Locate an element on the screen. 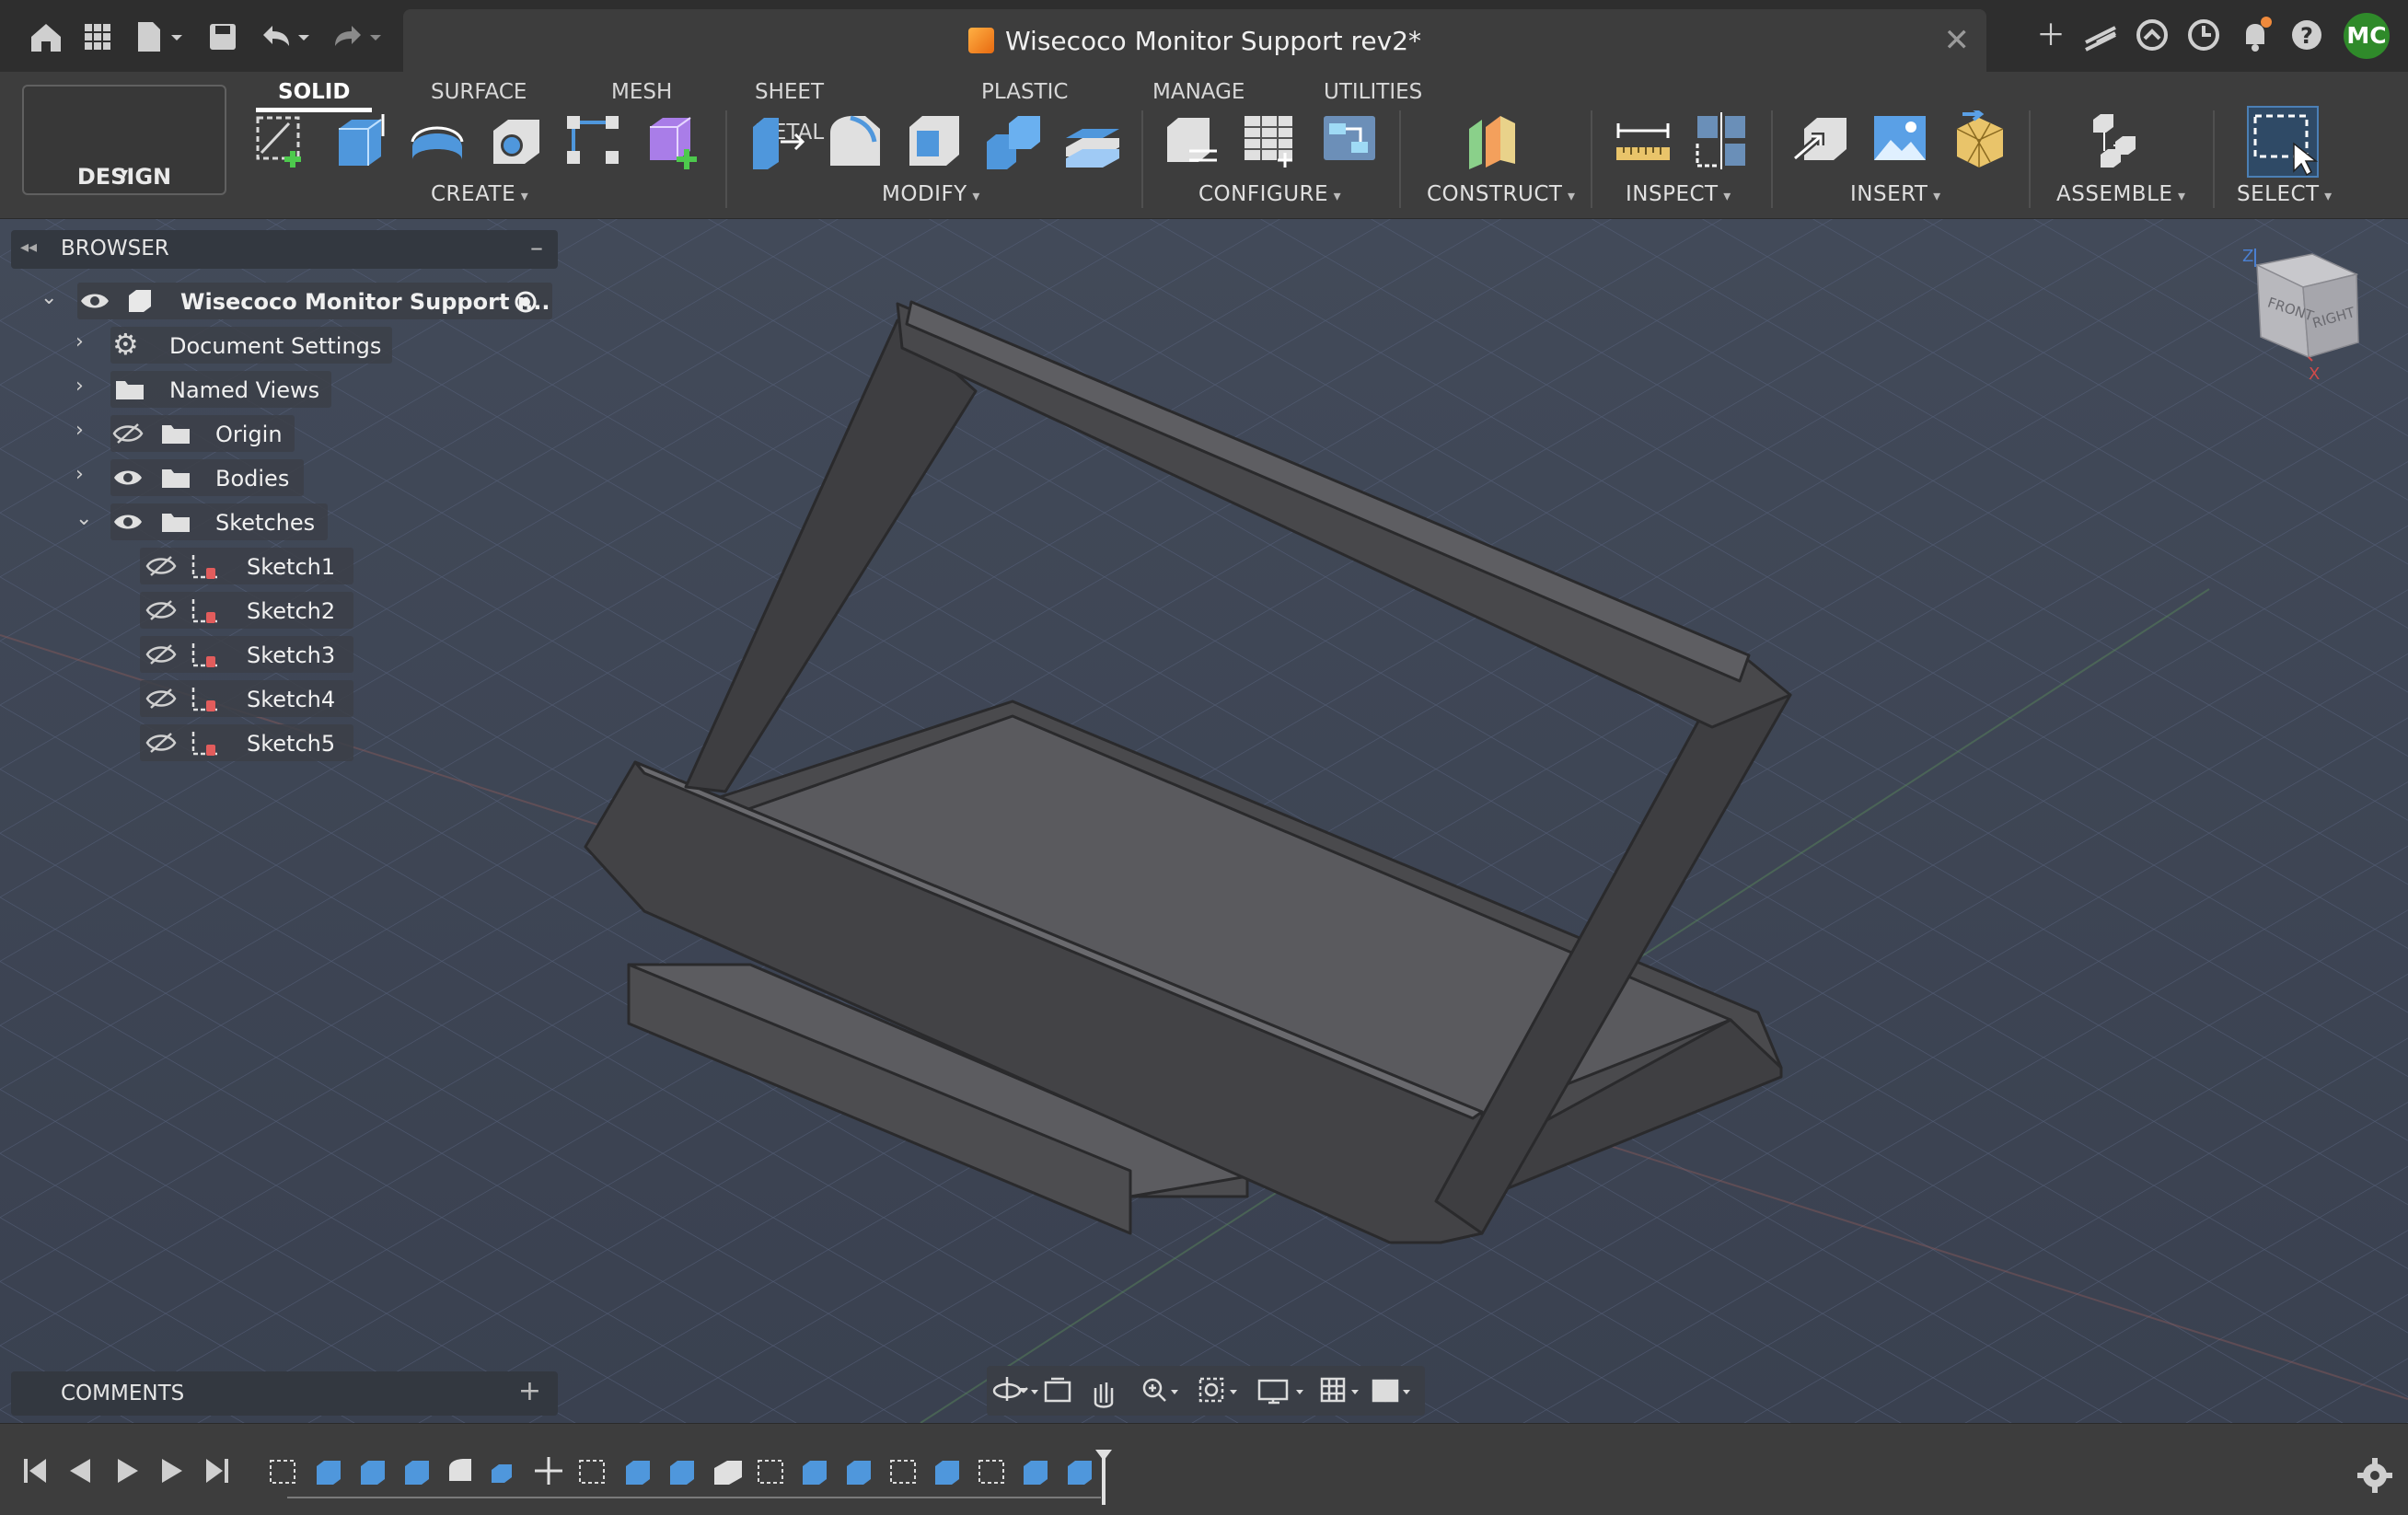 The height and width of the screenshot is (1515, 2408). tree-row-document-settings: › ⚙ Document Settings is located at coordinates (235, 345).